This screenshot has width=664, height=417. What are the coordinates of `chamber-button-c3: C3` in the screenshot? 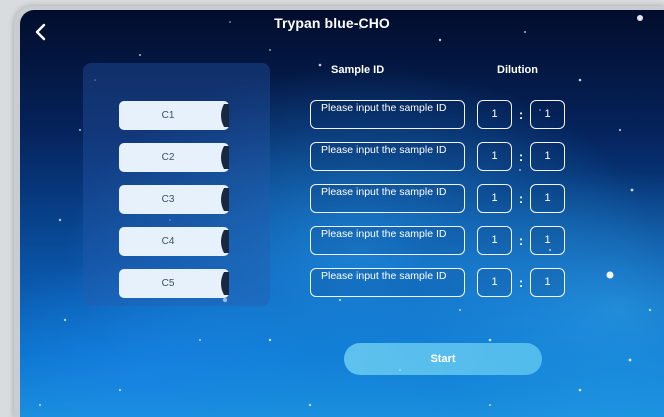 It's located at (174, 199).